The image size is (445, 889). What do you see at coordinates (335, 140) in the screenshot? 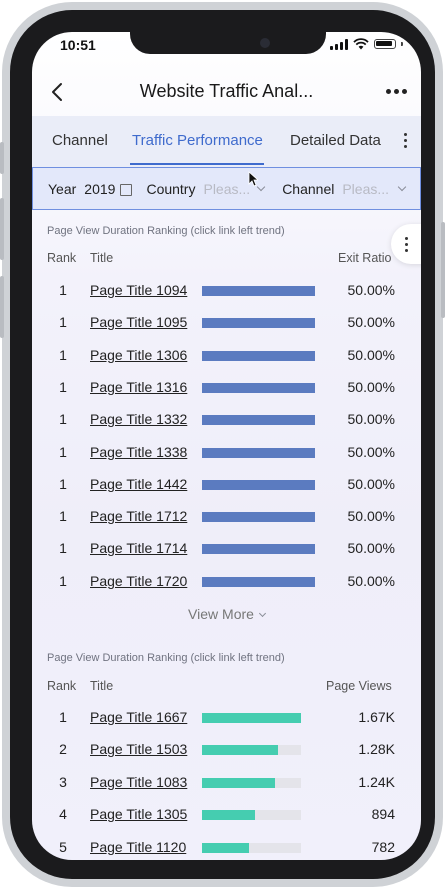
I see `tab-detailed-data: Detailed Data` at bounding box center [335, 140].